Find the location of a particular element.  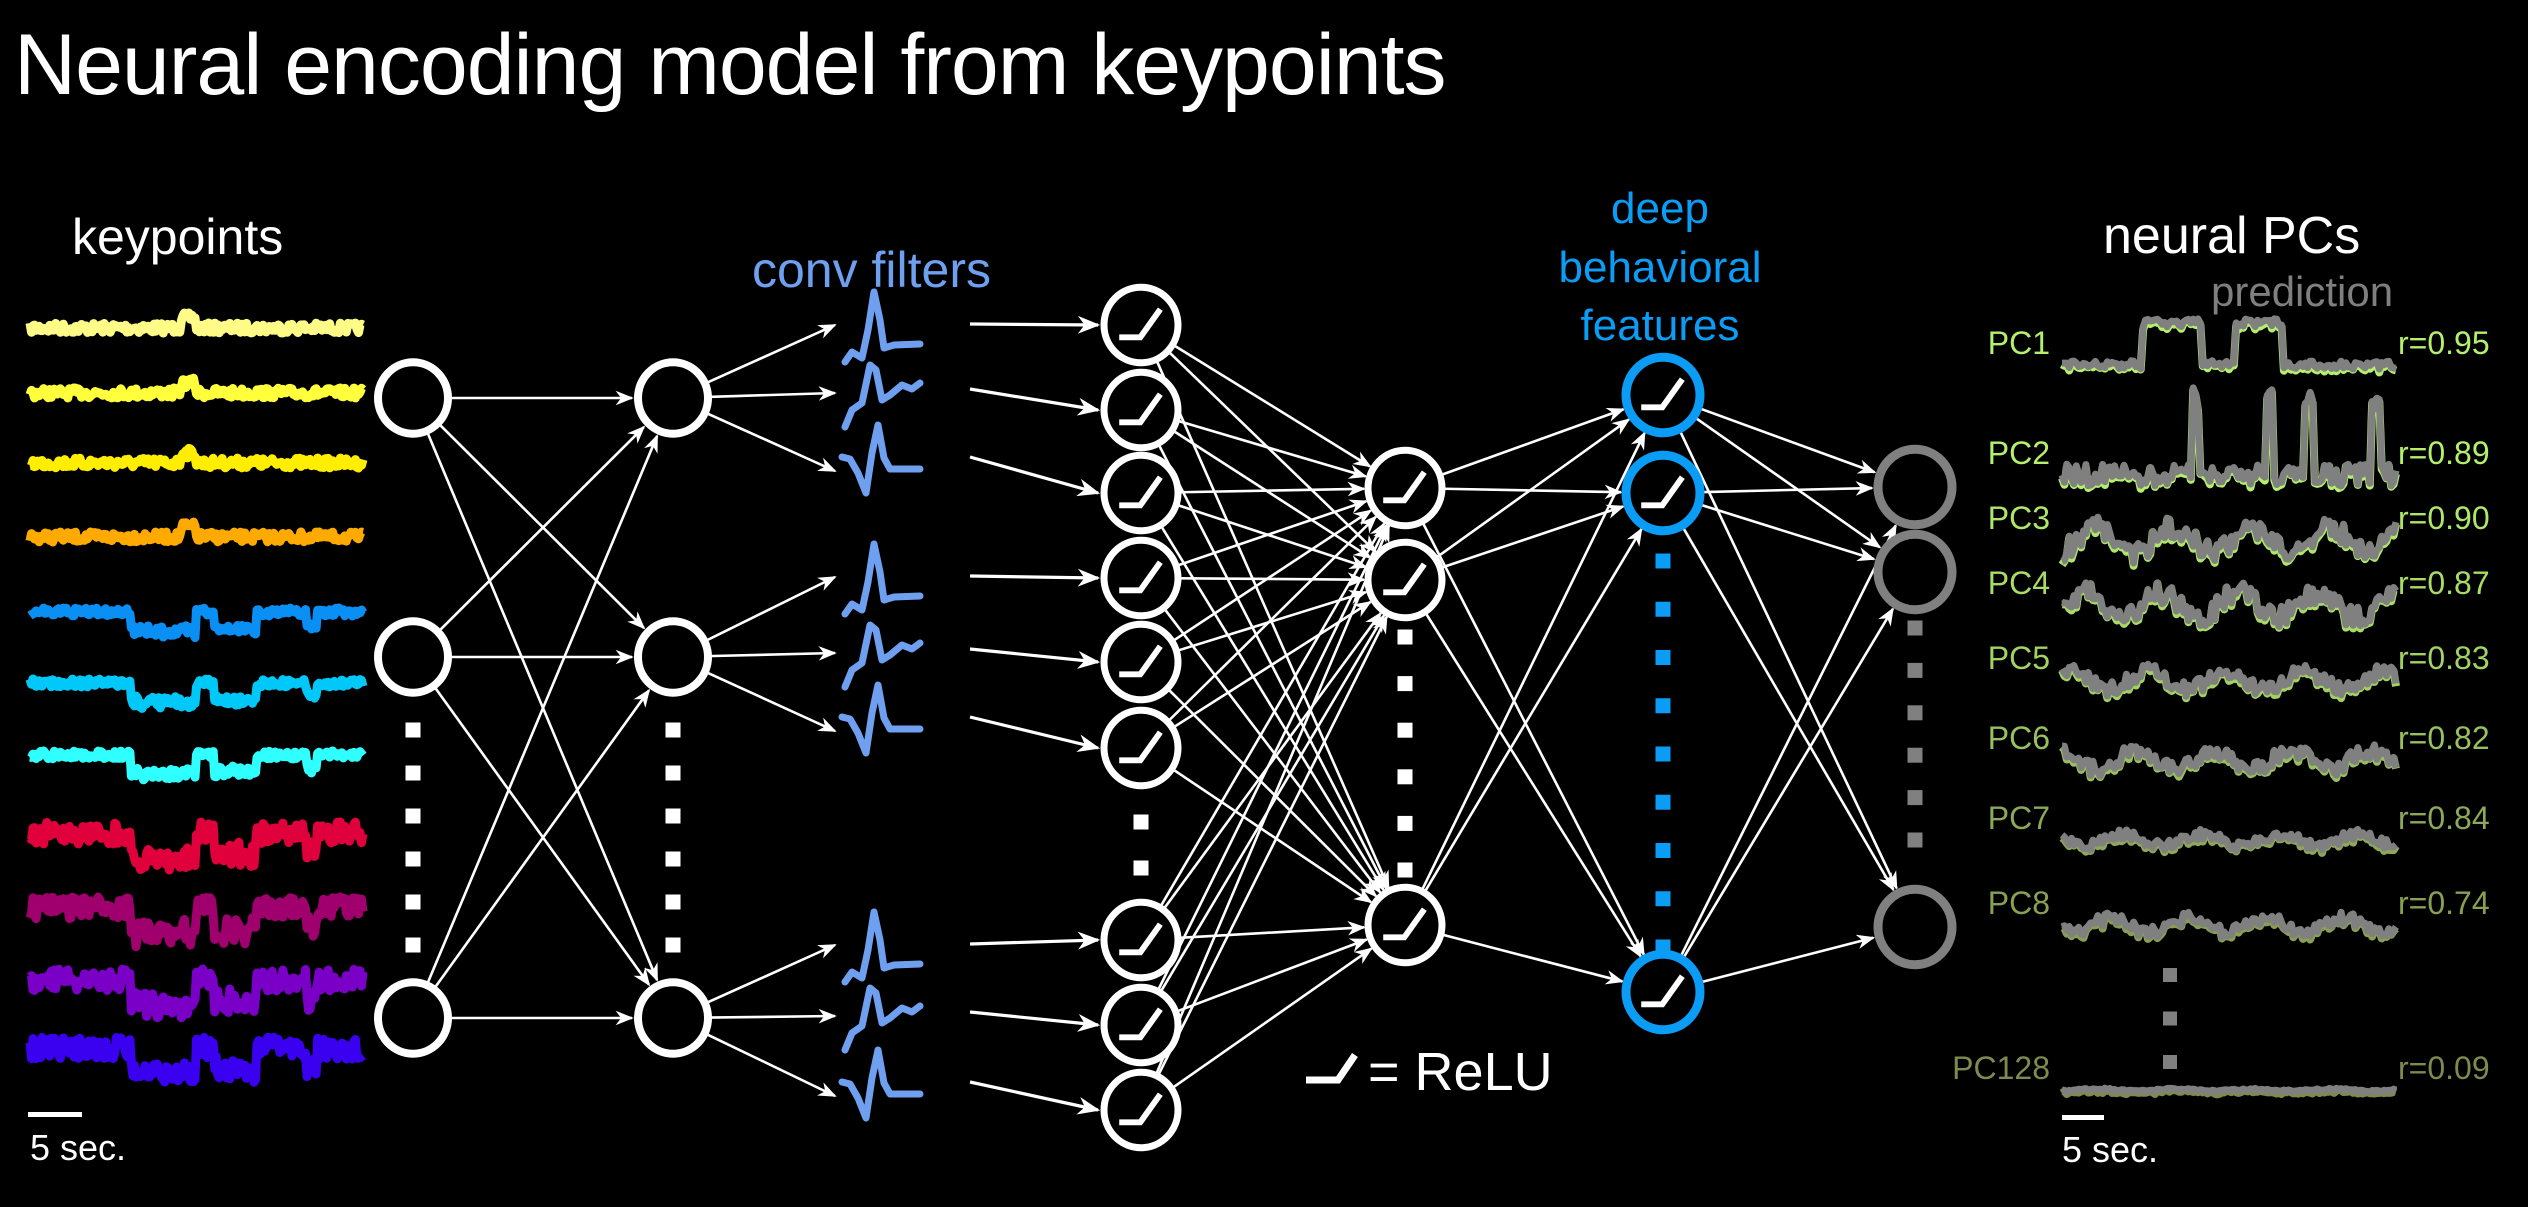

conv-filters-heading: conv filters is located at coordinates (871, 270).